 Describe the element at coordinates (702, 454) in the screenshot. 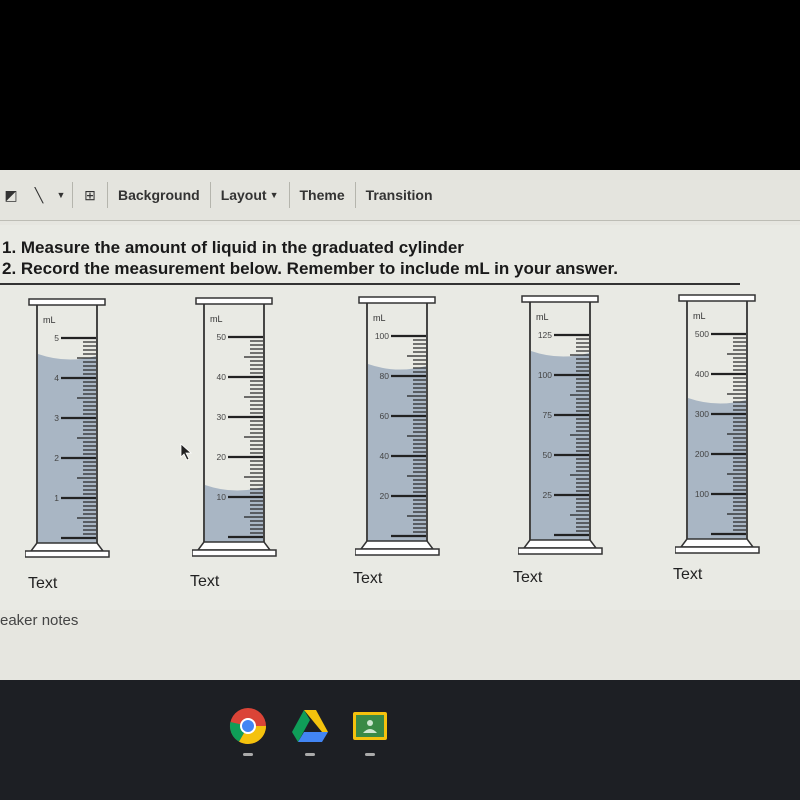

I see `scale-label: 200` at that location.